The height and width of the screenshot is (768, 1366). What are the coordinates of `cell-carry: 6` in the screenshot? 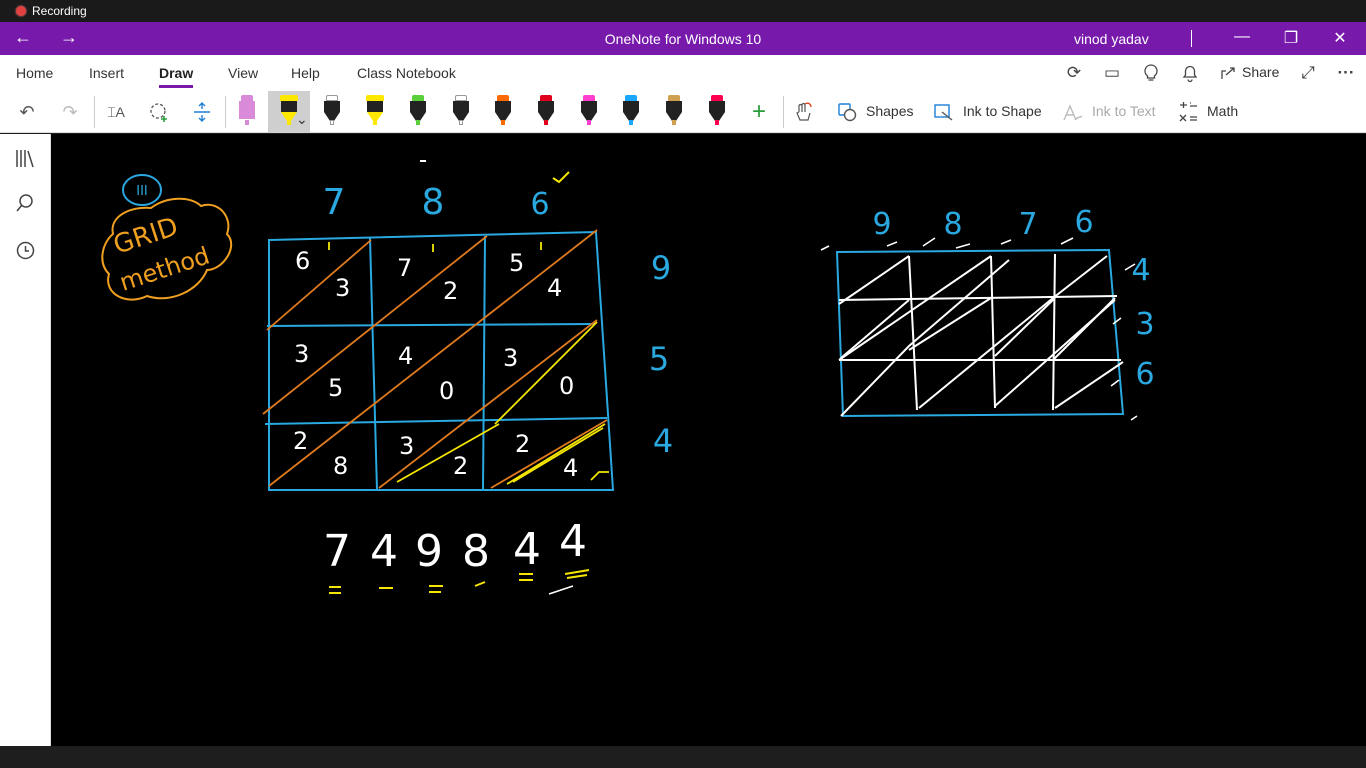 It's located at (302, 261).